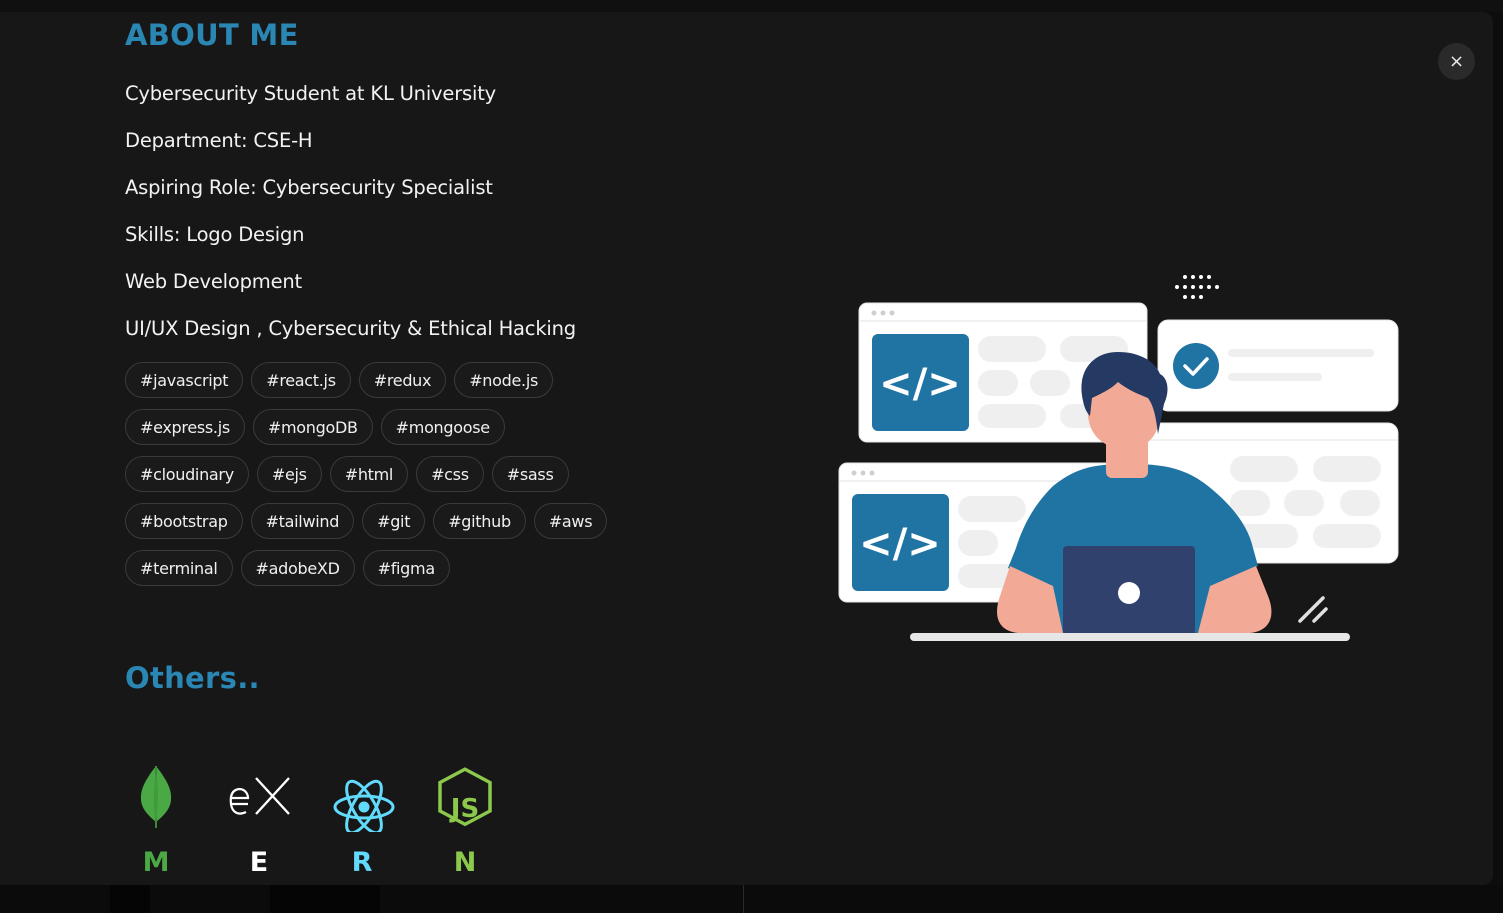 The height and width of the screenshot is (913, 1503). Describe the element at coordinates (259, 862) in the screenshot. I see `mern-letter-e: E` at that location.